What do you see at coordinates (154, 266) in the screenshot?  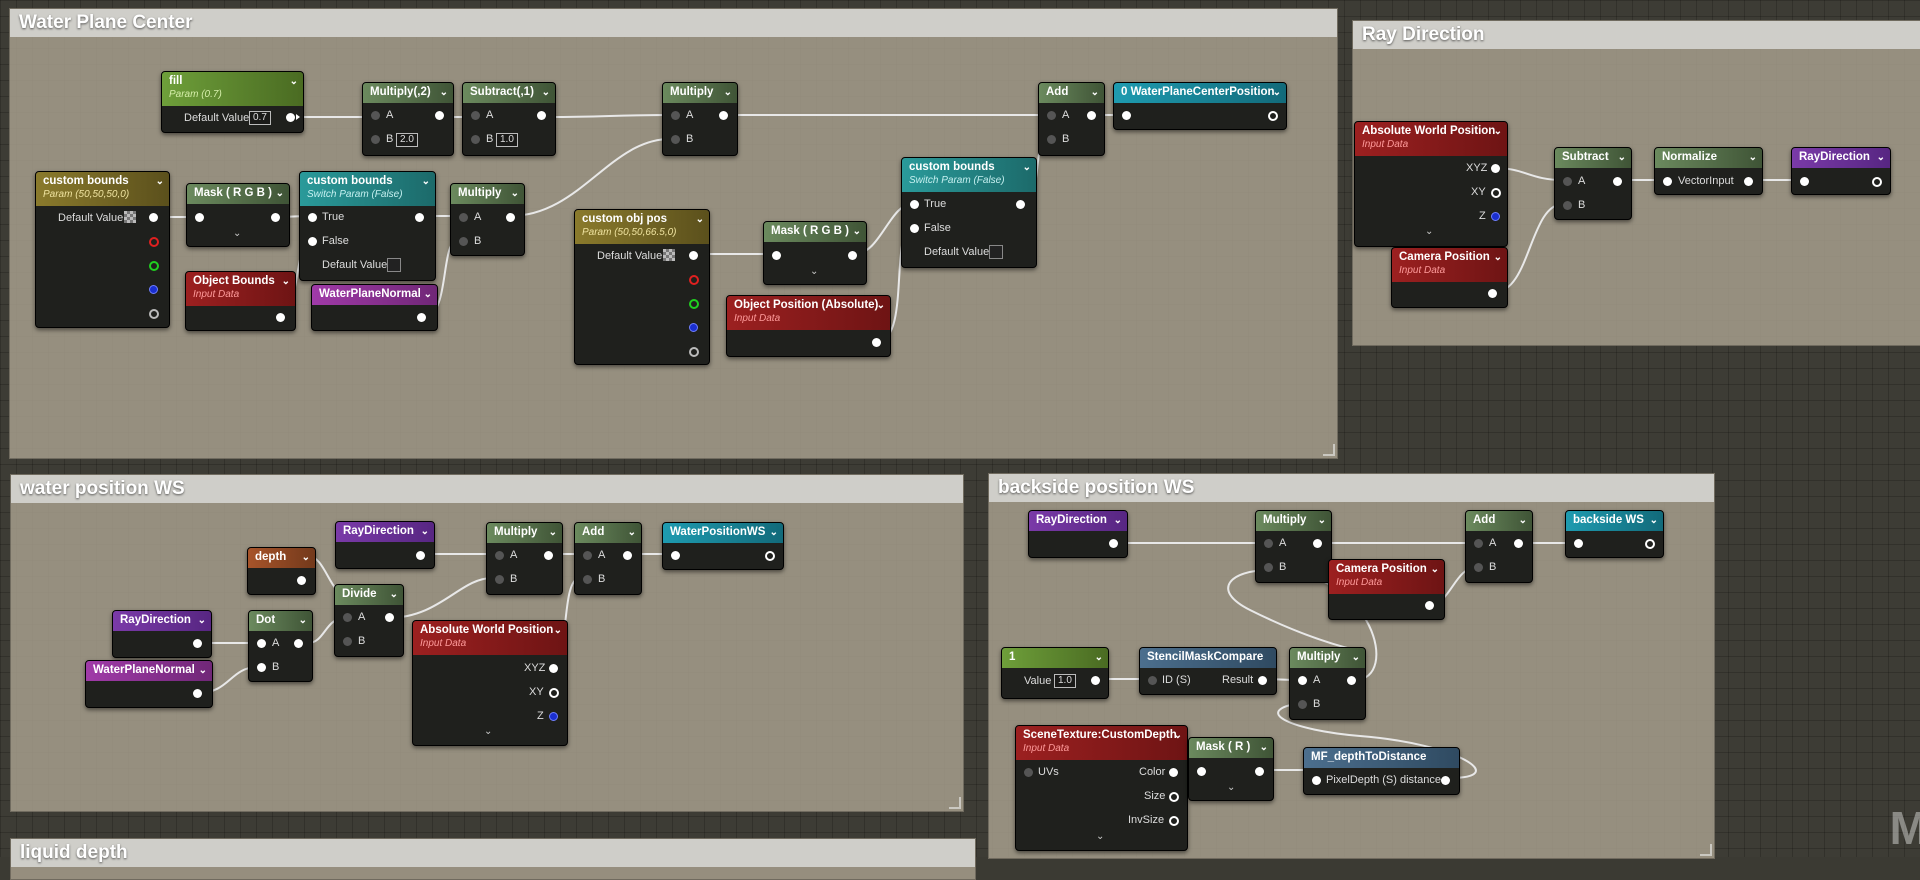 I see `output-pin-g` at bounding box center [154, 266].